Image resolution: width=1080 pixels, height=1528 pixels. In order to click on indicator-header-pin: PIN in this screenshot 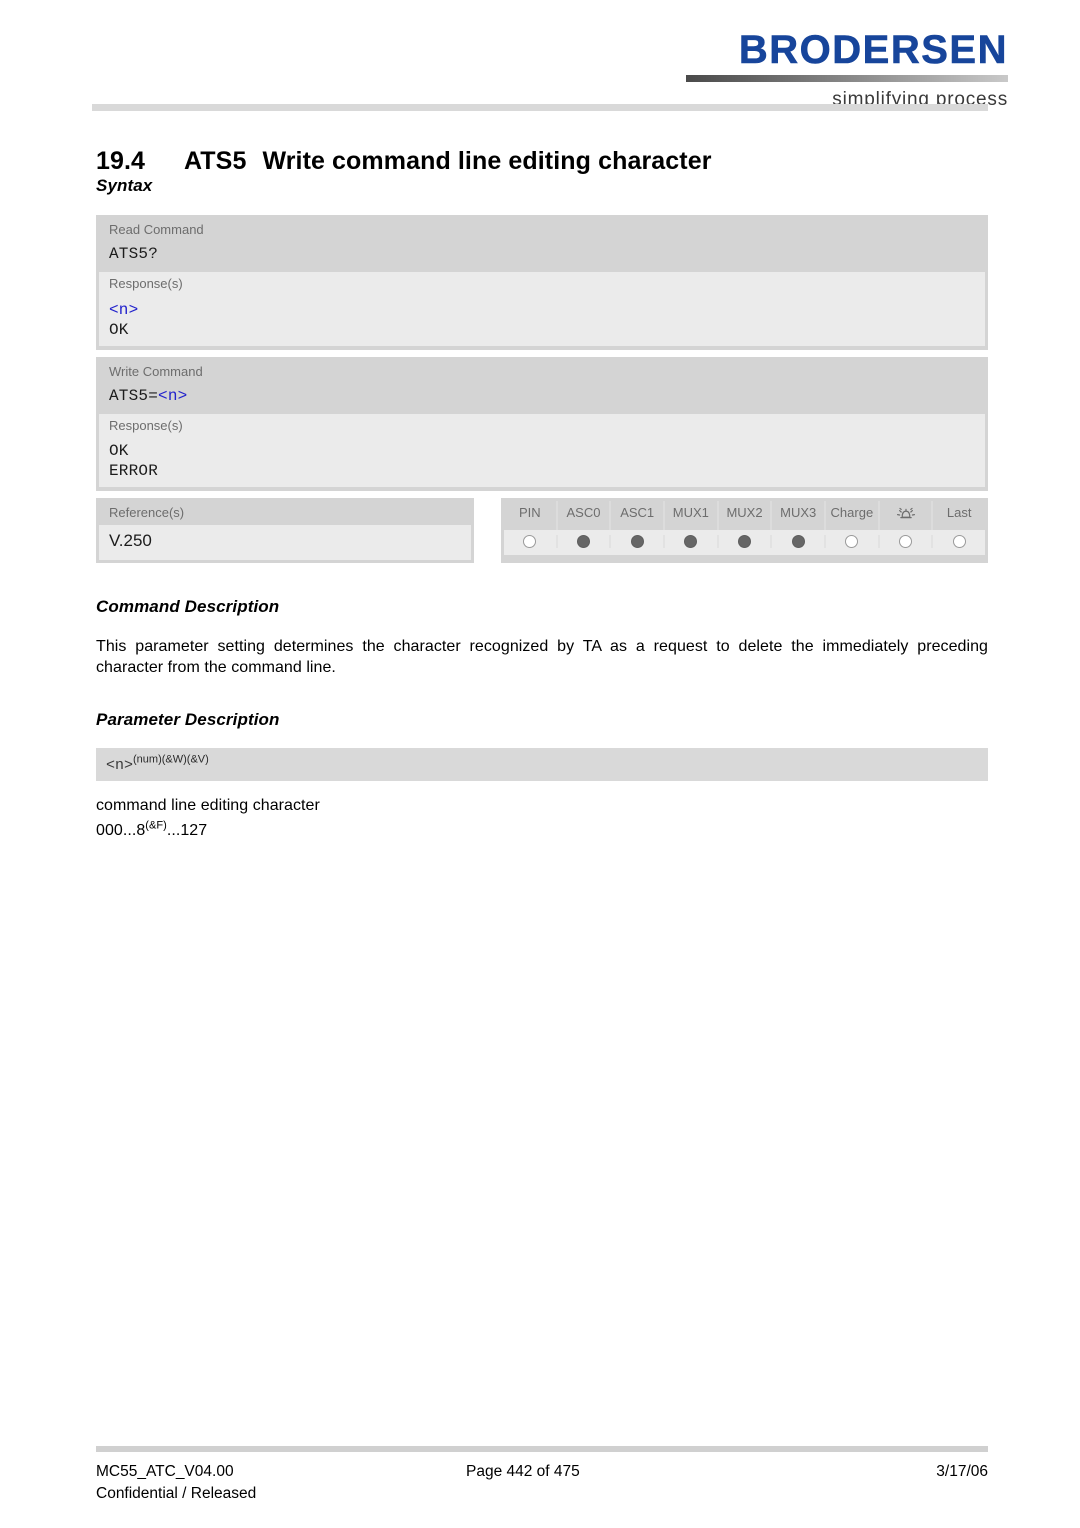, I will do `click(531, 515)`.